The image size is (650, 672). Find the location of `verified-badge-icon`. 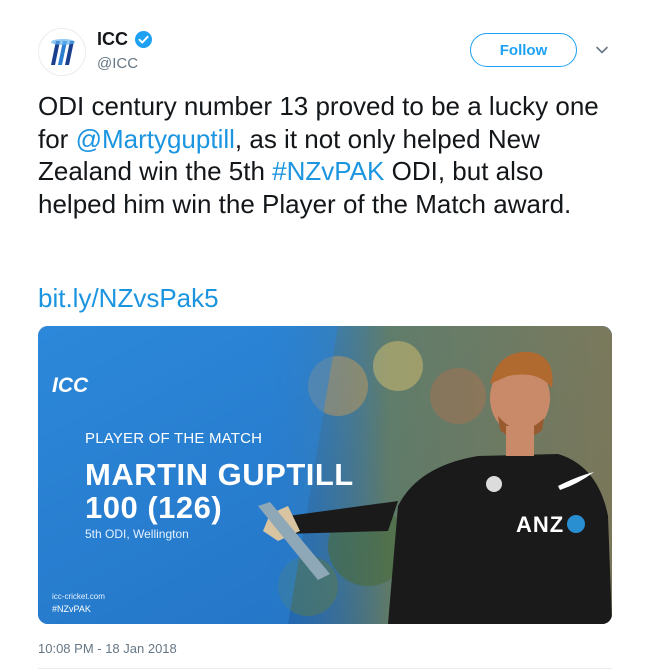

verified-badge-icon is located at coordinates (143, 39).